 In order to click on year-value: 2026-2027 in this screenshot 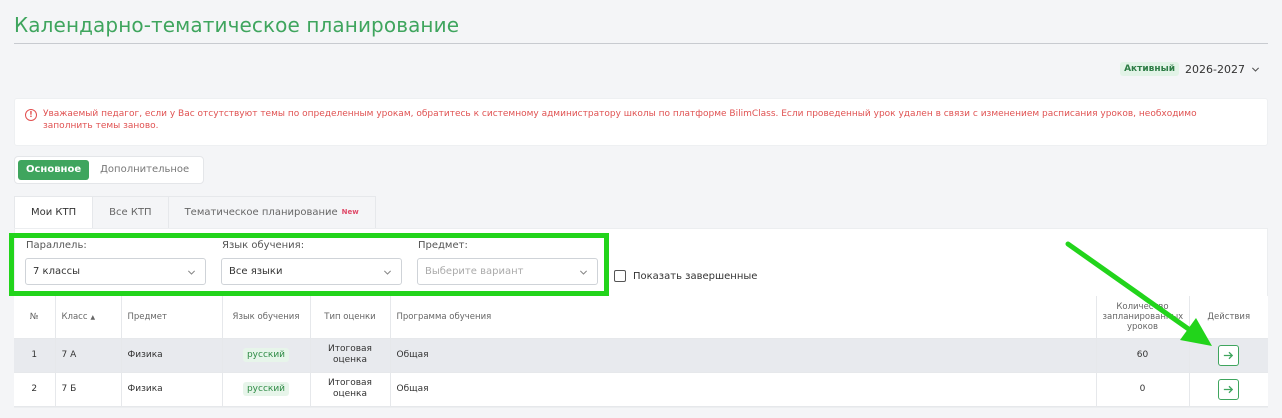, I will do `click(1215, 69)`.